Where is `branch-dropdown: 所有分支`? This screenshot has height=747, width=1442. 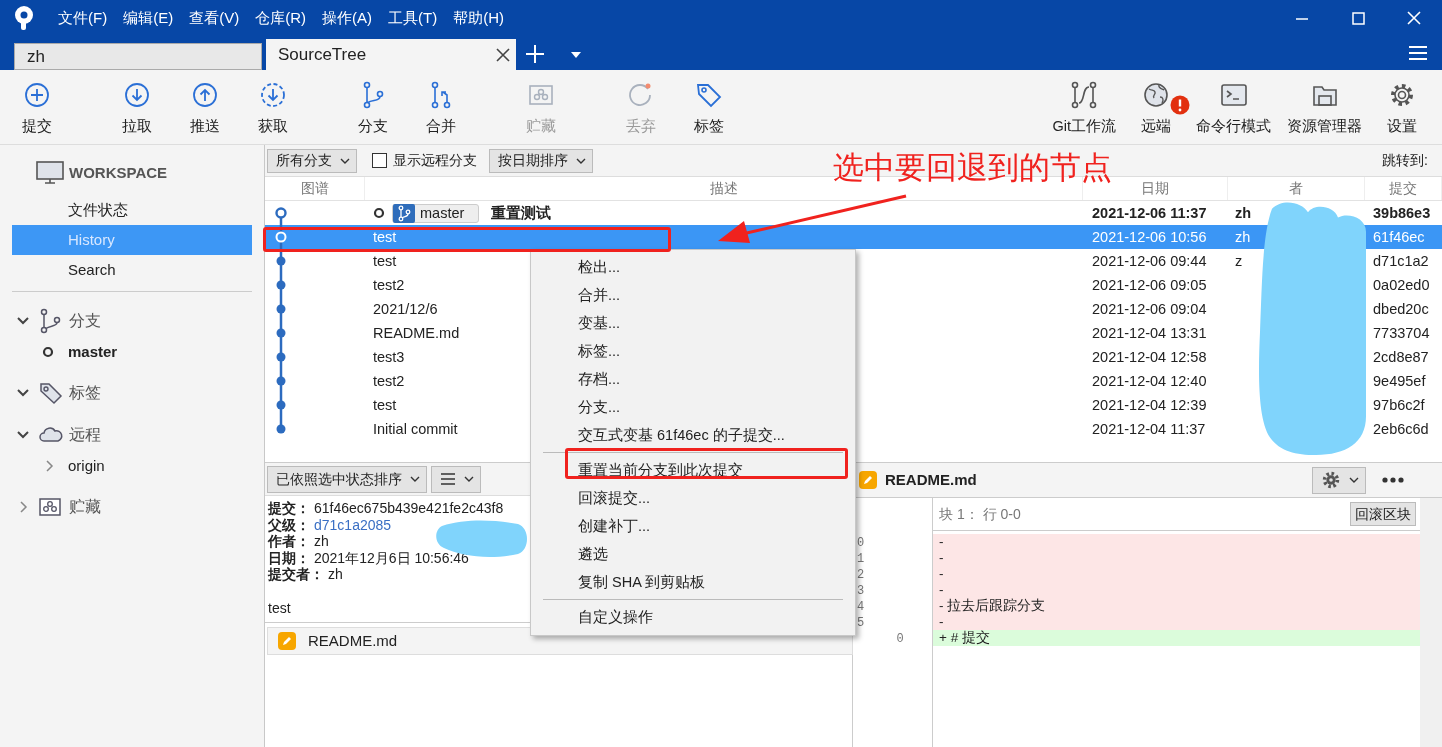
branch-dropdown: 所有分支 is located at coordinates (312, 160).